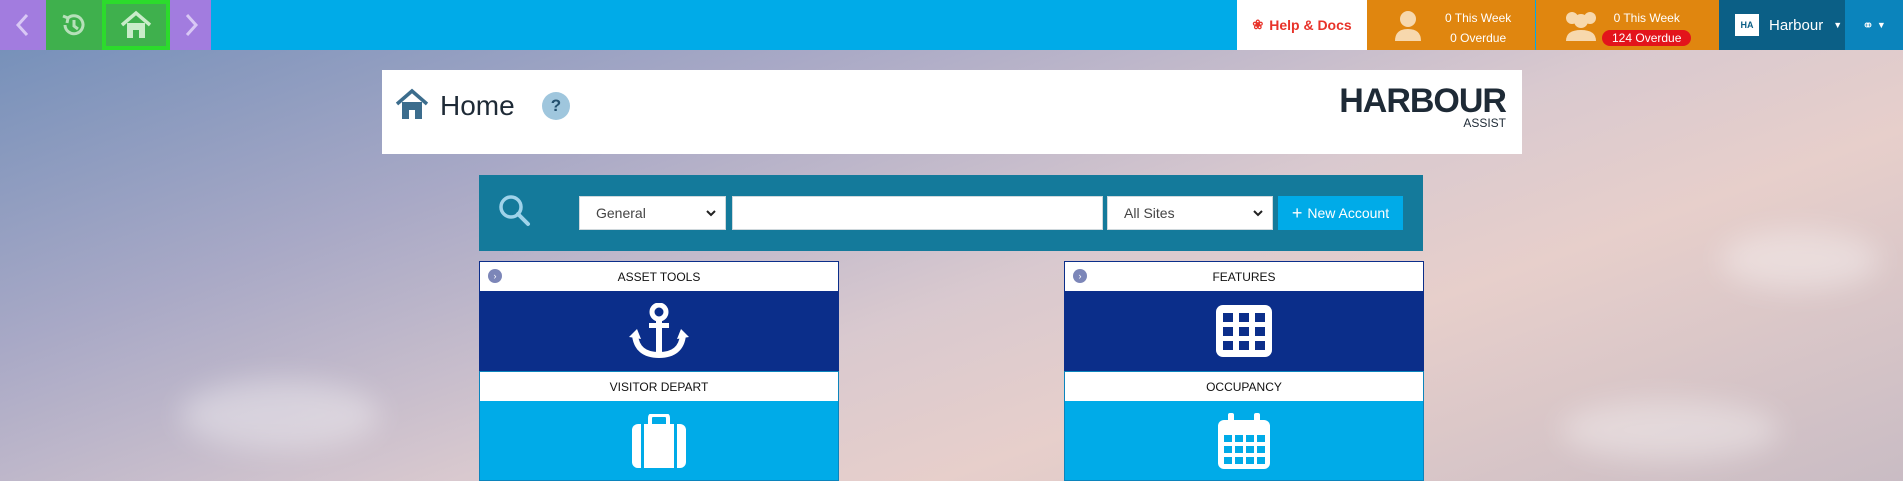  I want to click on tile-features: › FEATURES, so click(1244, 316).